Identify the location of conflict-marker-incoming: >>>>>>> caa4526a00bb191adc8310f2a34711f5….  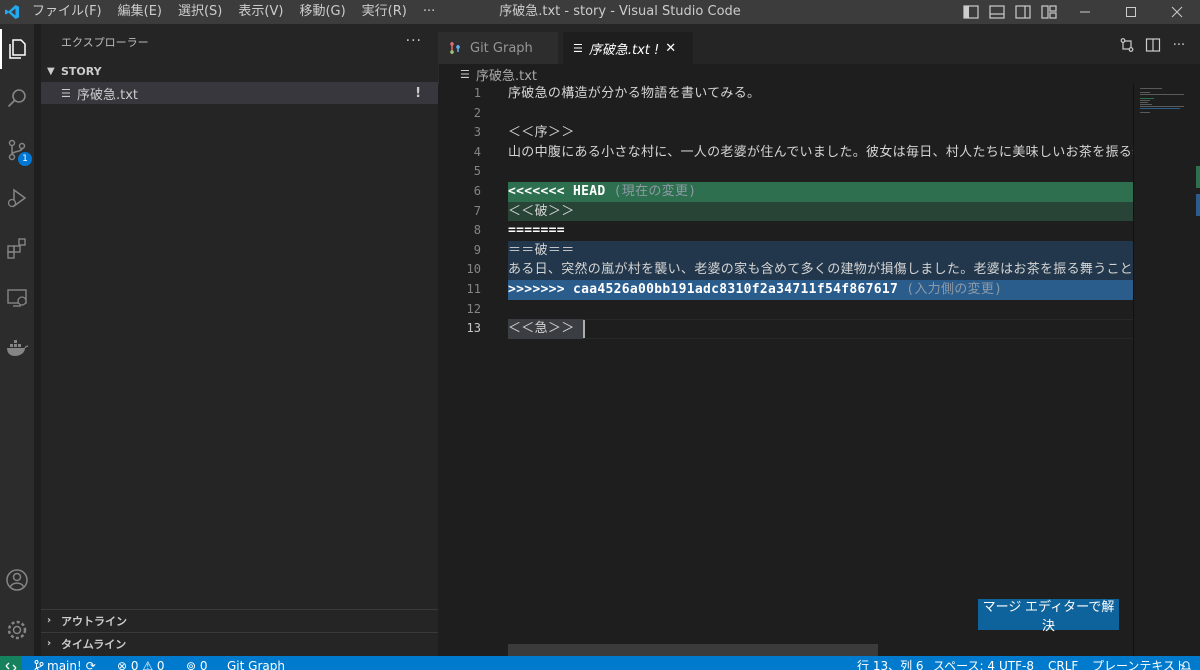
(703, 289).